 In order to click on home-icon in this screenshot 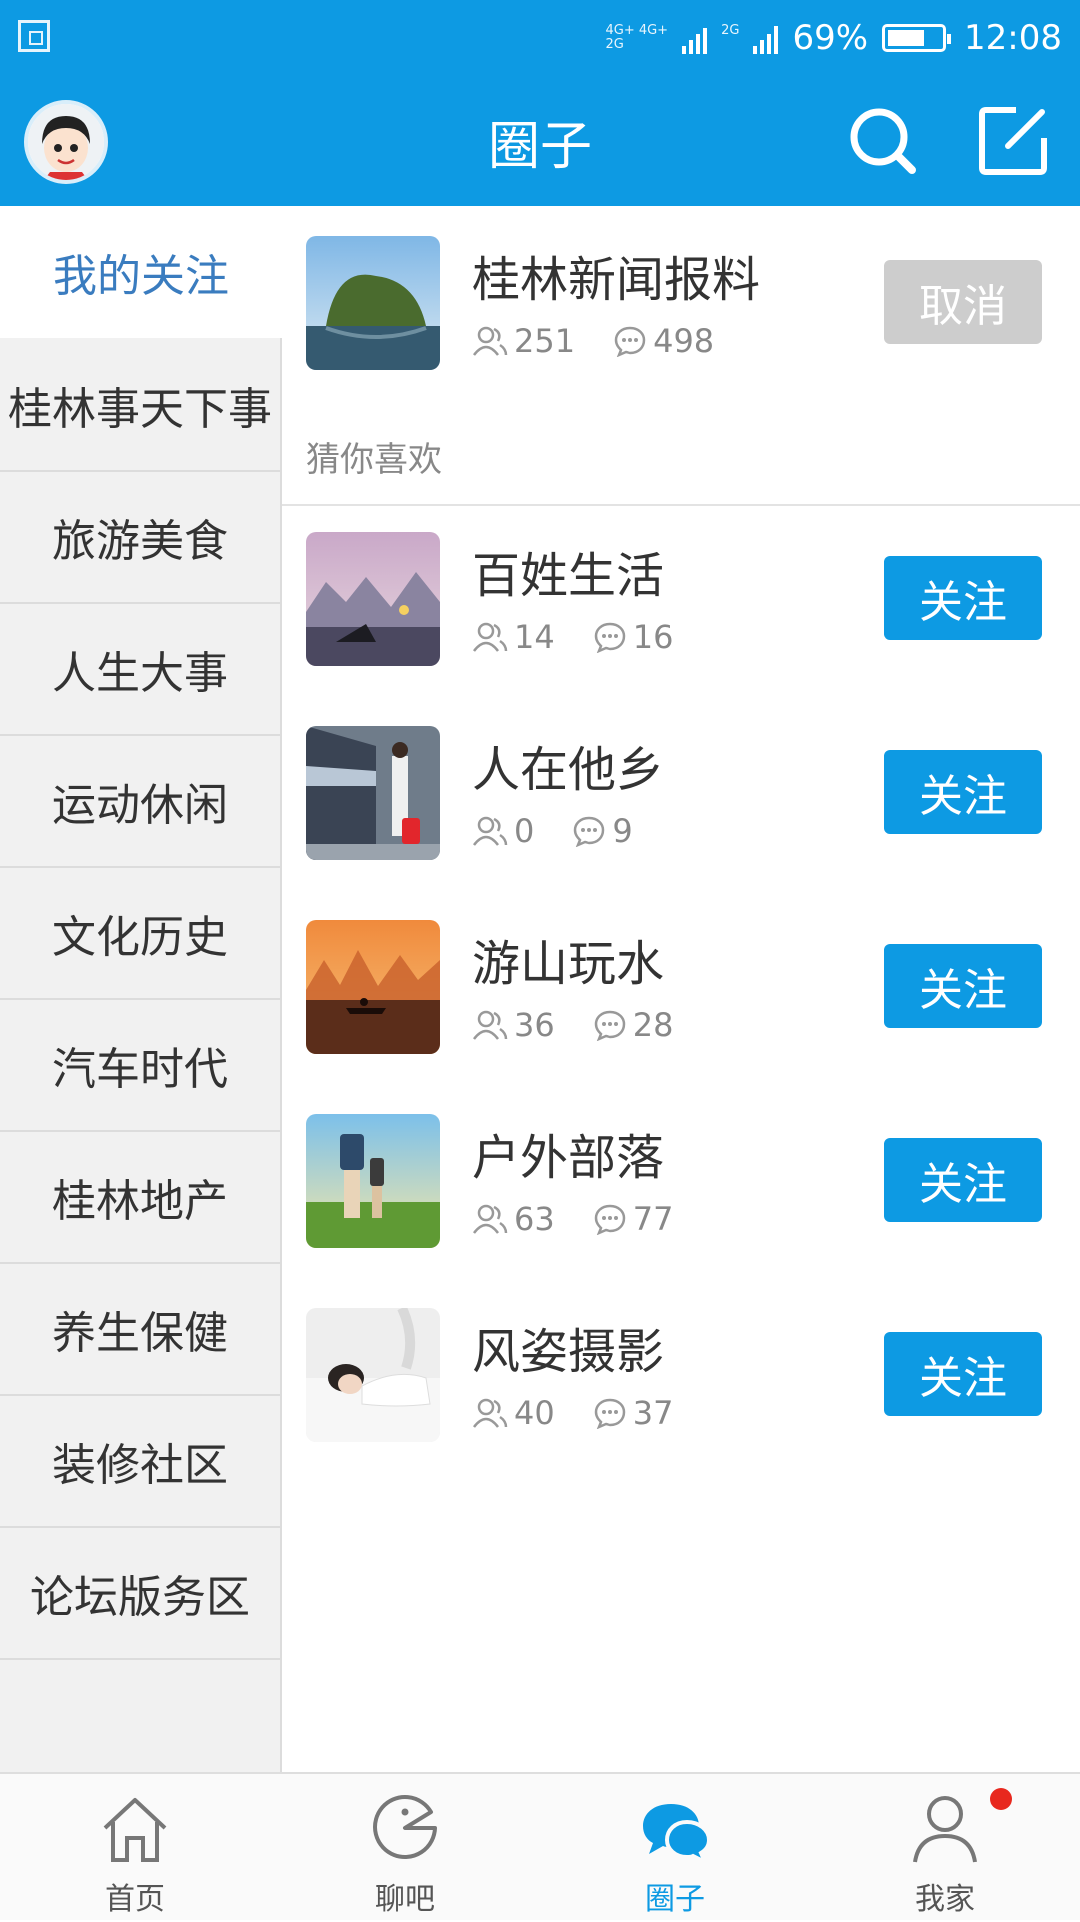, I will do `click(135, 1830)`.